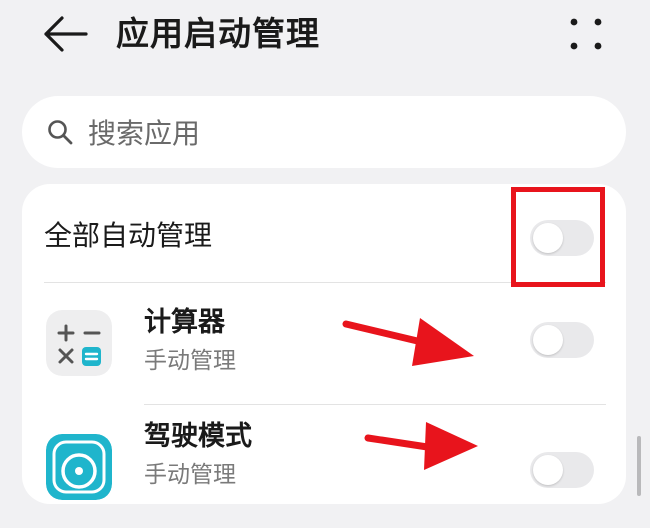 The height and width of the screenshot is (528, 650). Describe the element at coordinates (558, 237) in the screenshot. I see `highlight-box` at that location.